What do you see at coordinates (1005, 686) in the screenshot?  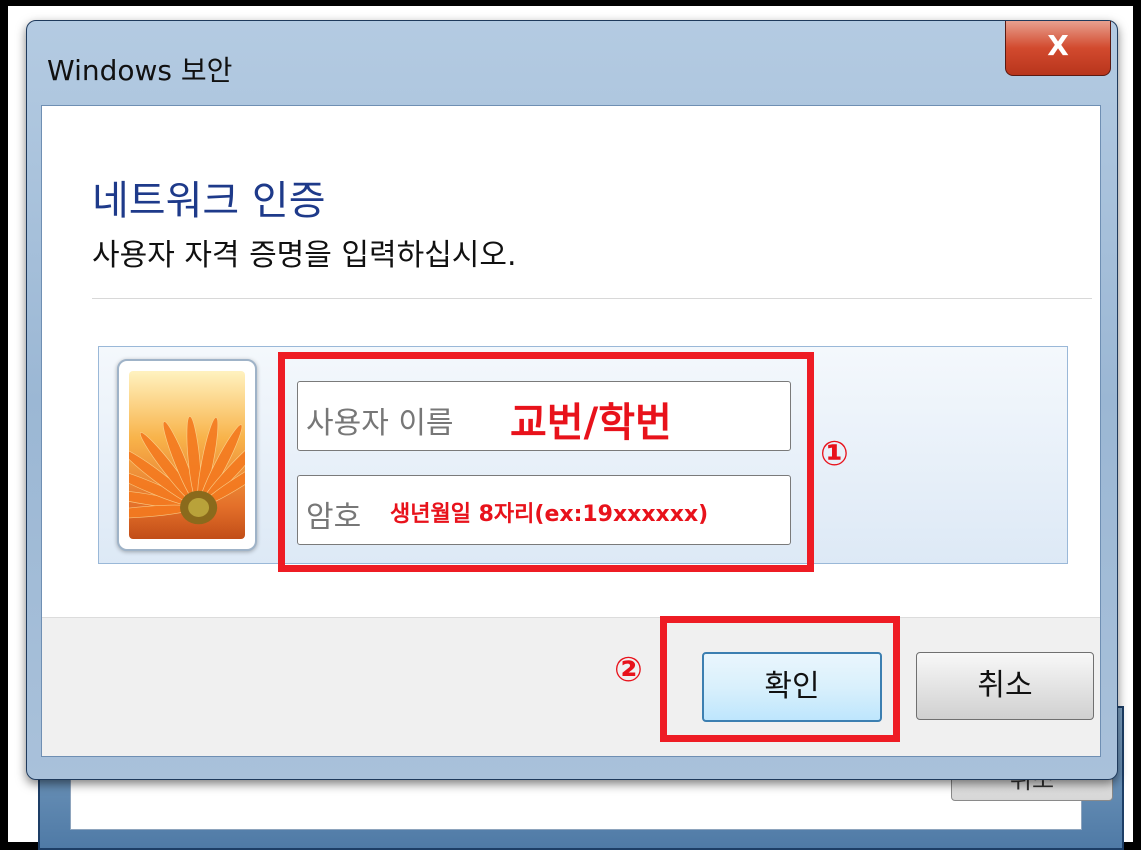 I see `cancel-button: 취소` at bounding box center [1005, 686].